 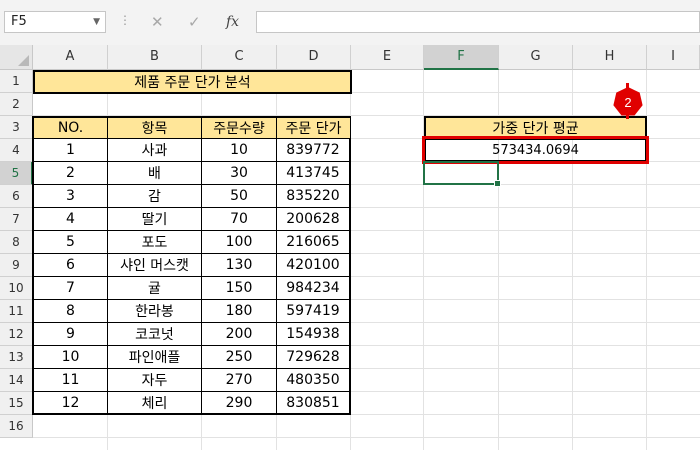 I want to click on table-cell: 파인애플, so click(x=155, y=357).